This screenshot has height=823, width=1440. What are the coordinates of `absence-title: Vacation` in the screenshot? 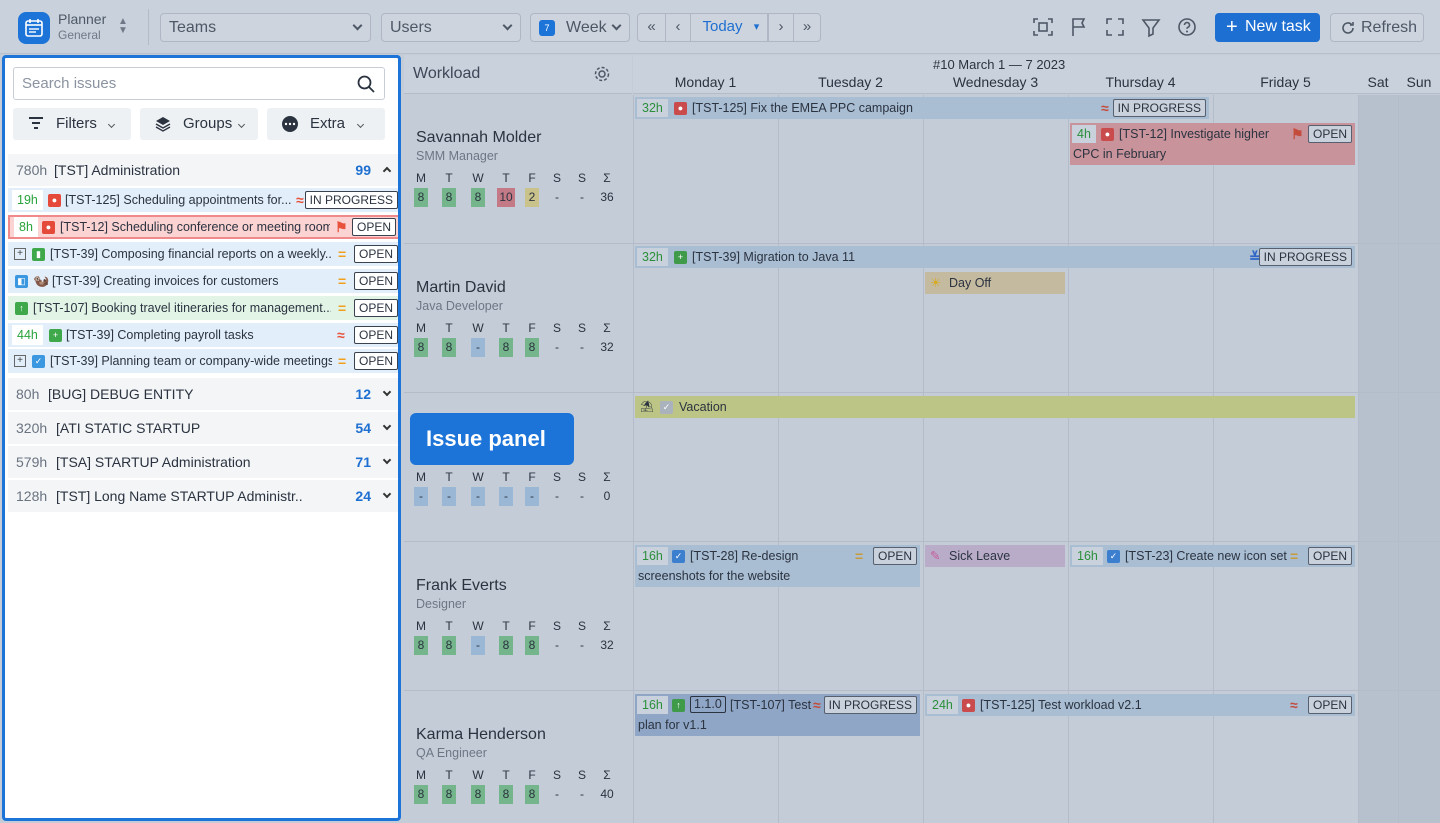 It's located at (703, 407).